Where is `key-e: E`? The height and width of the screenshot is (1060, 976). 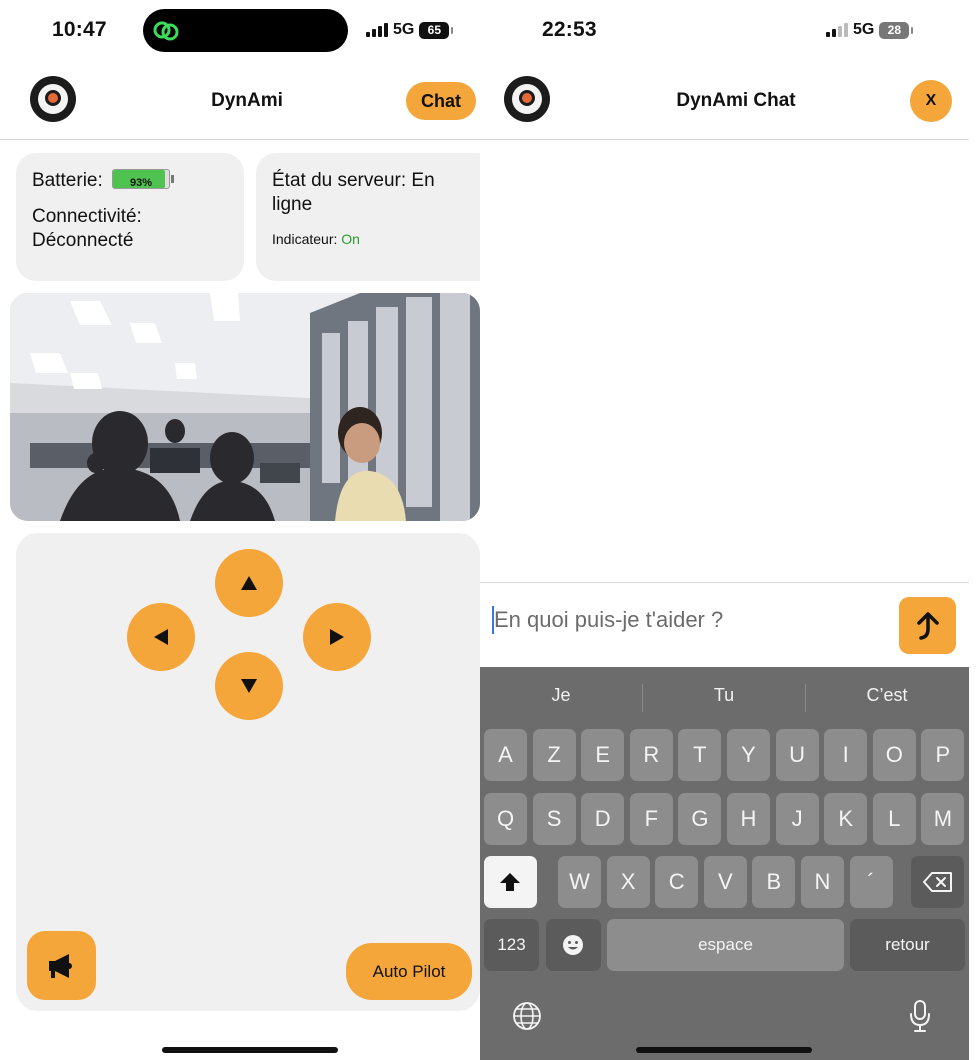 key-e: E is located at coordinates (603, 755).